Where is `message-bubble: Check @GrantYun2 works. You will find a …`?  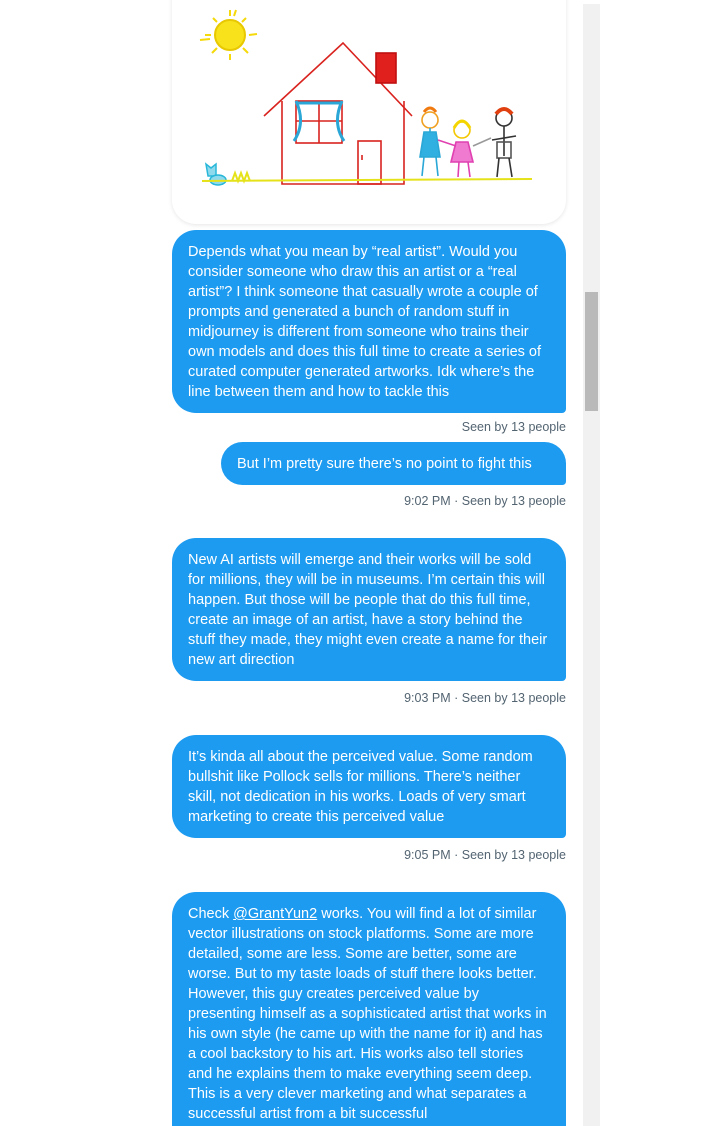 message-bubble: Check @GrantYun2 works. You will find a … is located at coordinates (369, 1009).